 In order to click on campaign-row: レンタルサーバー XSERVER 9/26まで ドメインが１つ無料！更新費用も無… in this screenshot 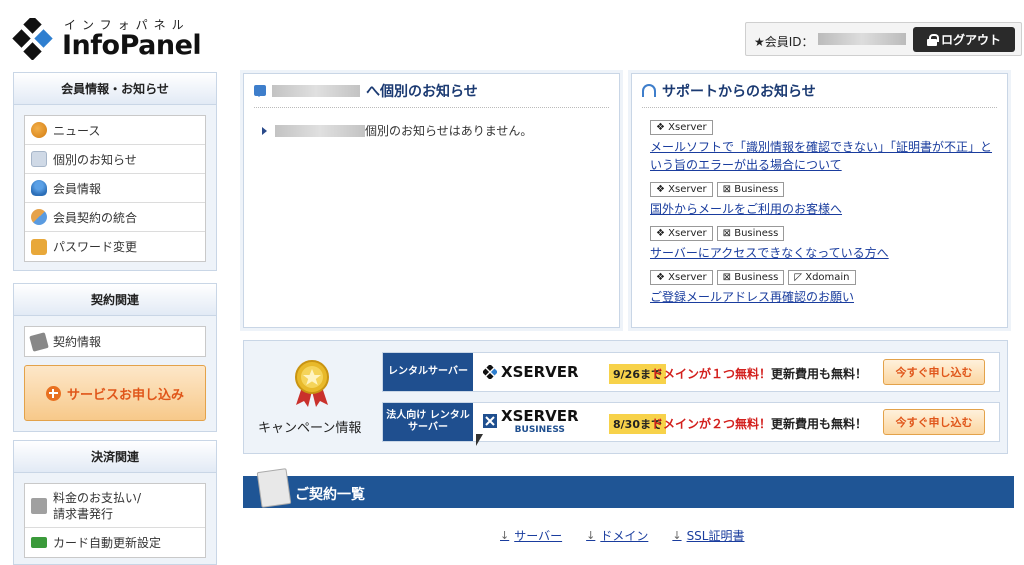, I will do `click(691, 372)`.